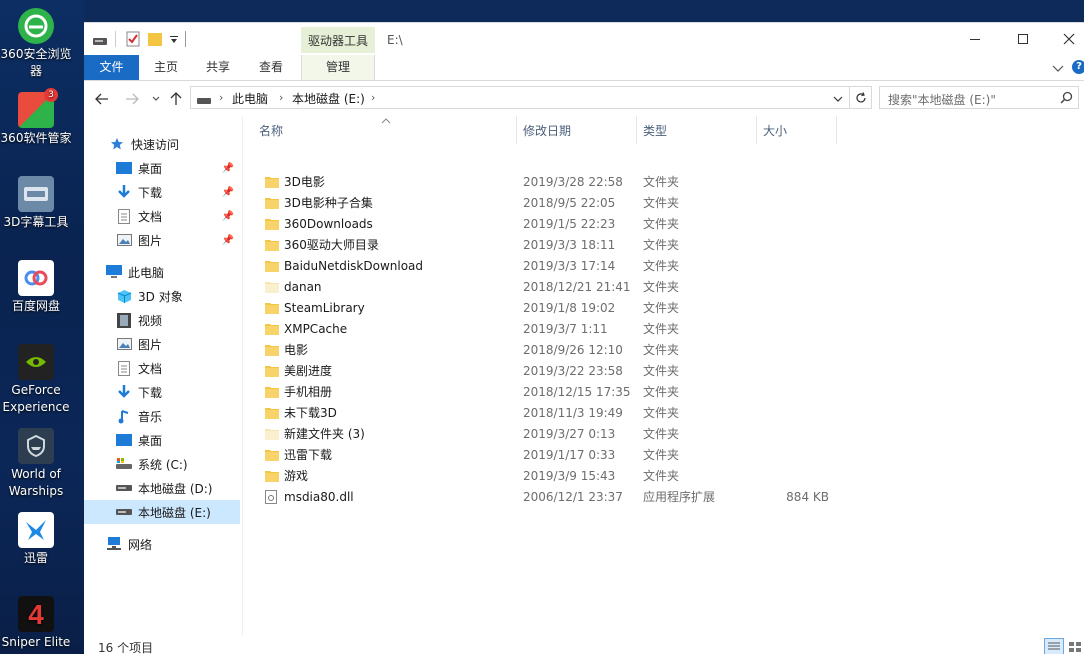 The height and width of the screenshot is (654, 1084). Describe the element at coordinates (577, 130) in the screenshot. I see `column-header-date: 修改日期` at that location.